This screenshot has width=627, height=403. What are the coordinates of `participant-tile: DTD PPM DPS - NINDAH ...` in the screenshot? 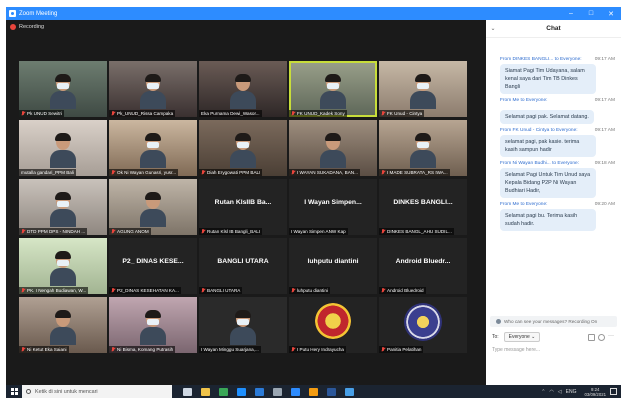 It's located at (63, 207).